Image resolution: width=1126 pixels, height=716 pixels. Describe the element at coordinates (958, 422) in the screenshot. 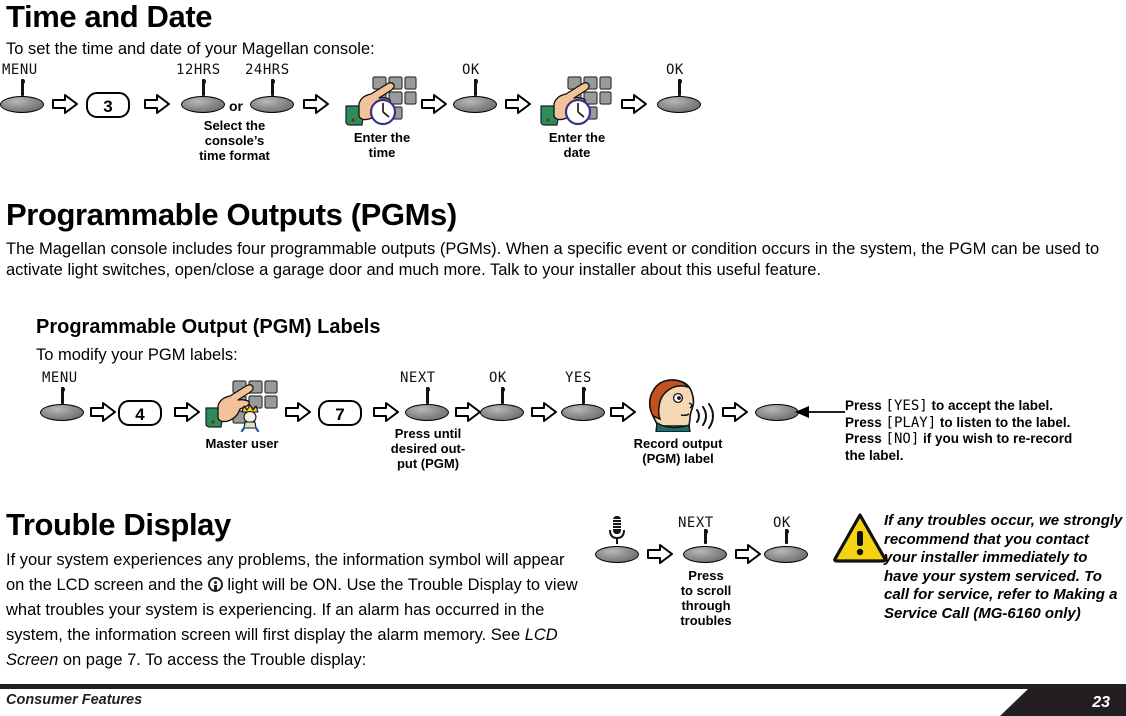

I see `pgm-note-line-2: Press [PLAY] to listen to the label.` at that location.